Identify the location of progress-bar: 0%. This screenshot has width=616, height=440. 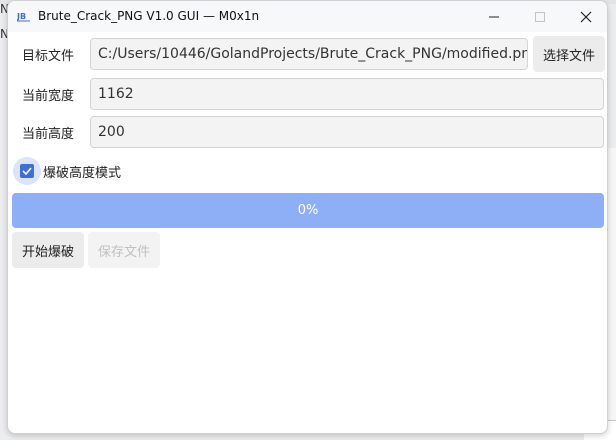
(308, 210).